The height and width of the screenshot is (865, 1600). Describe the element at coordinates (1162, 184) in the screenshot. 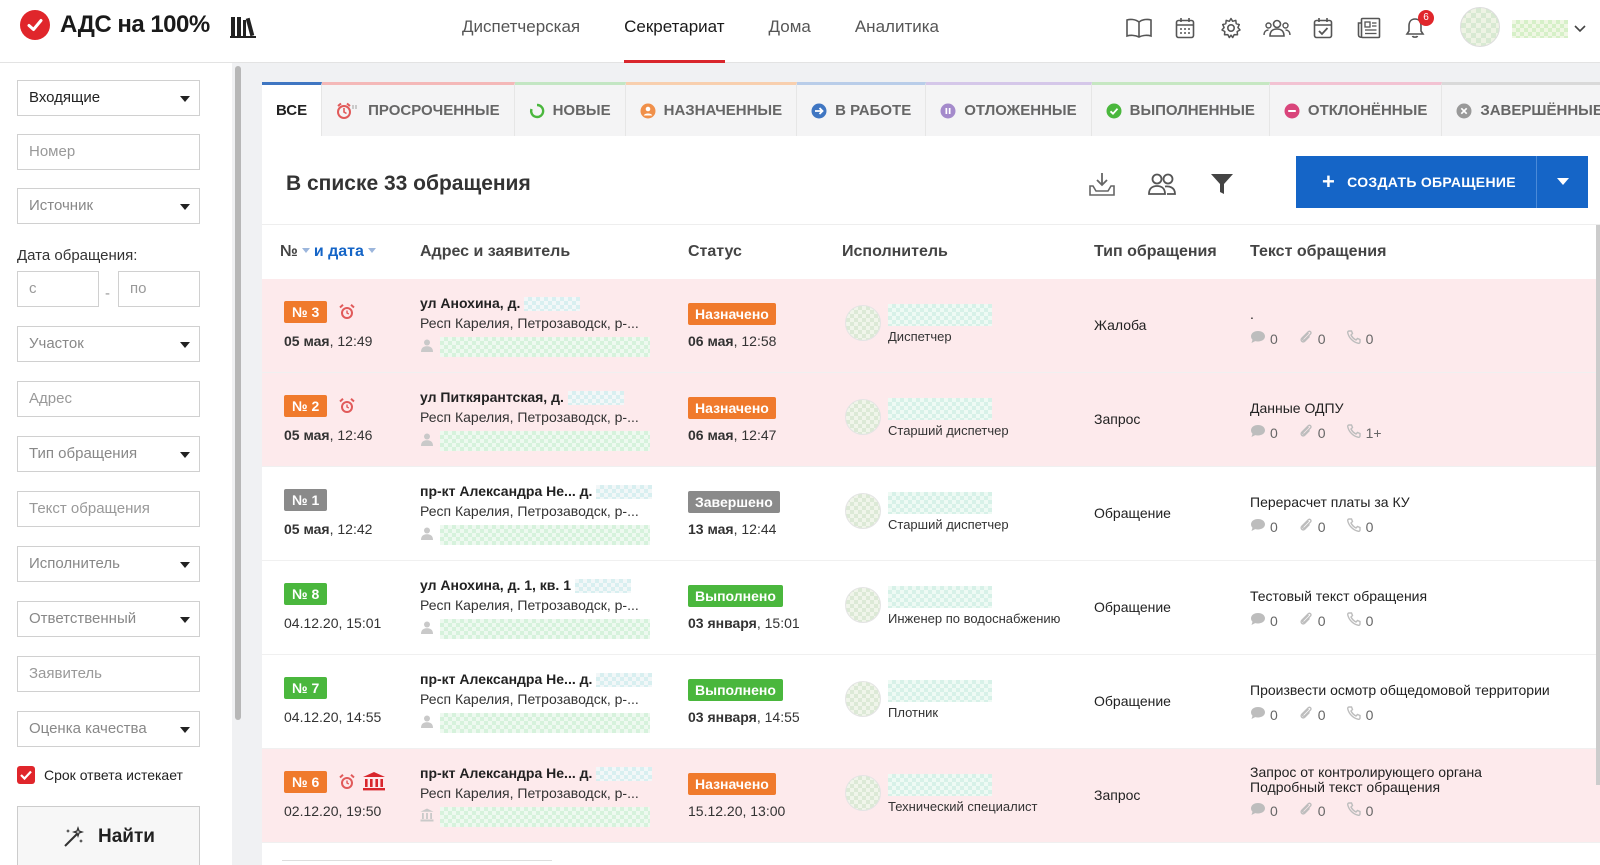

I see `group-icon` at that location.